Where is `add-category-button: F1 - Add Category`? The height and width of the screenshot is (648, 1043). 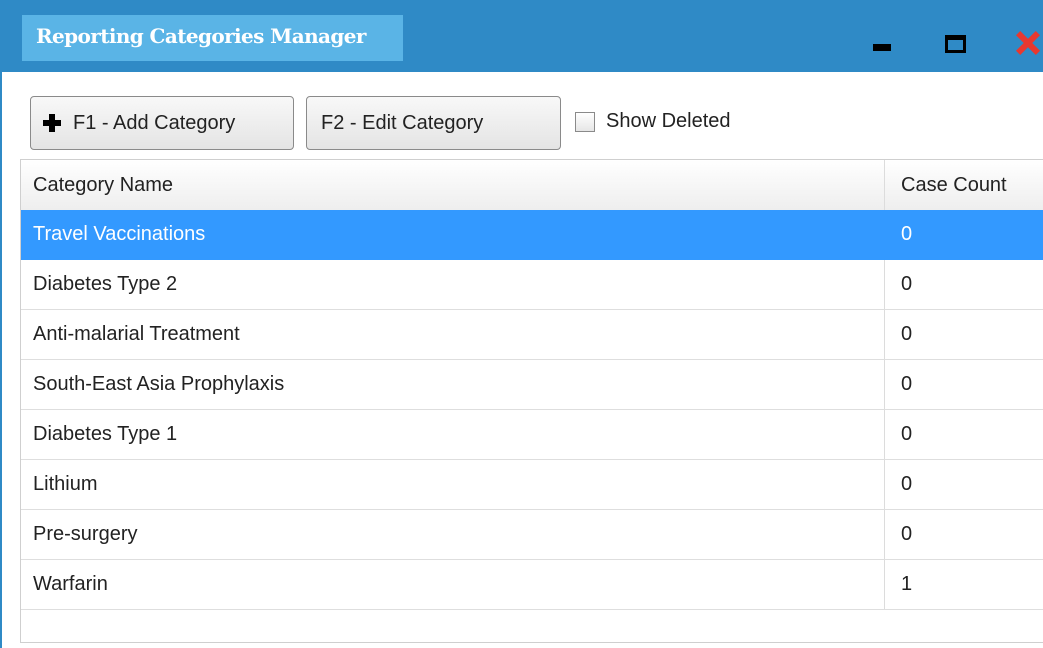
add-category-button: F1 - Add Category is located at coordinates (162, 123).